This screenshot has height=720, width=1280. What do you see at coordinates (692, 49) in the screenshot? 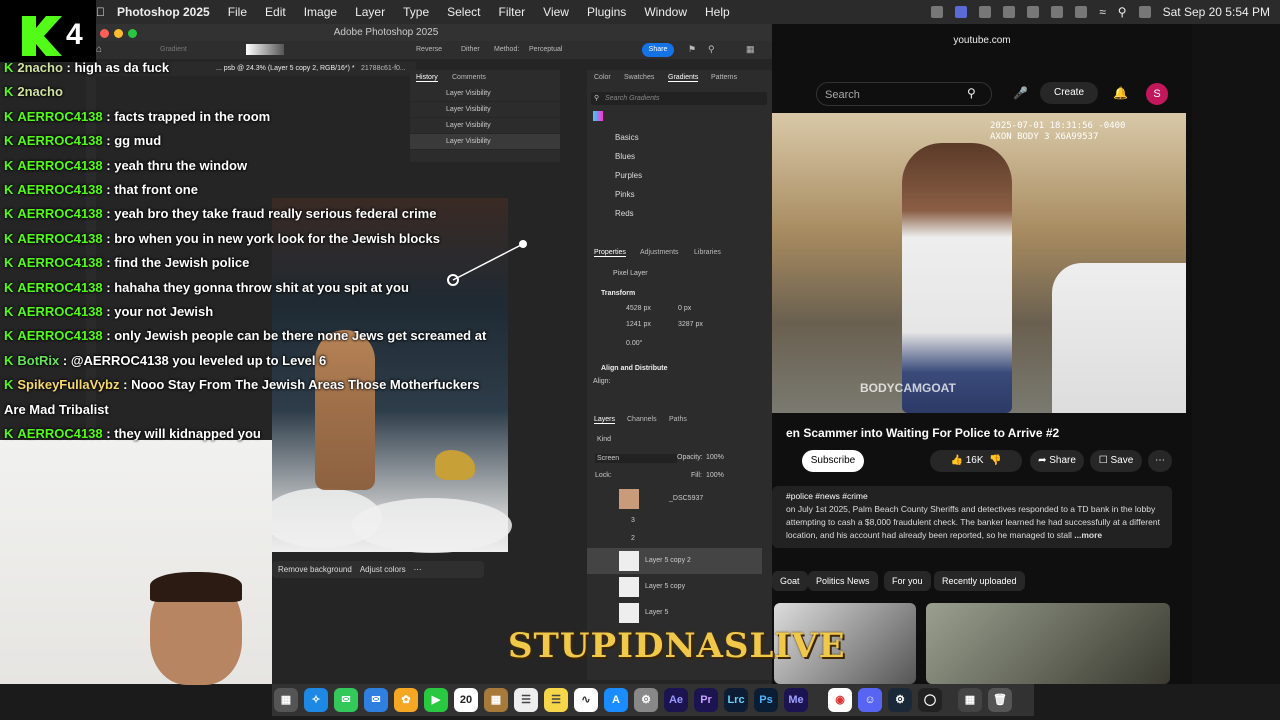
I see `bell-icon: ⚑` at bounding box center [692, 49].